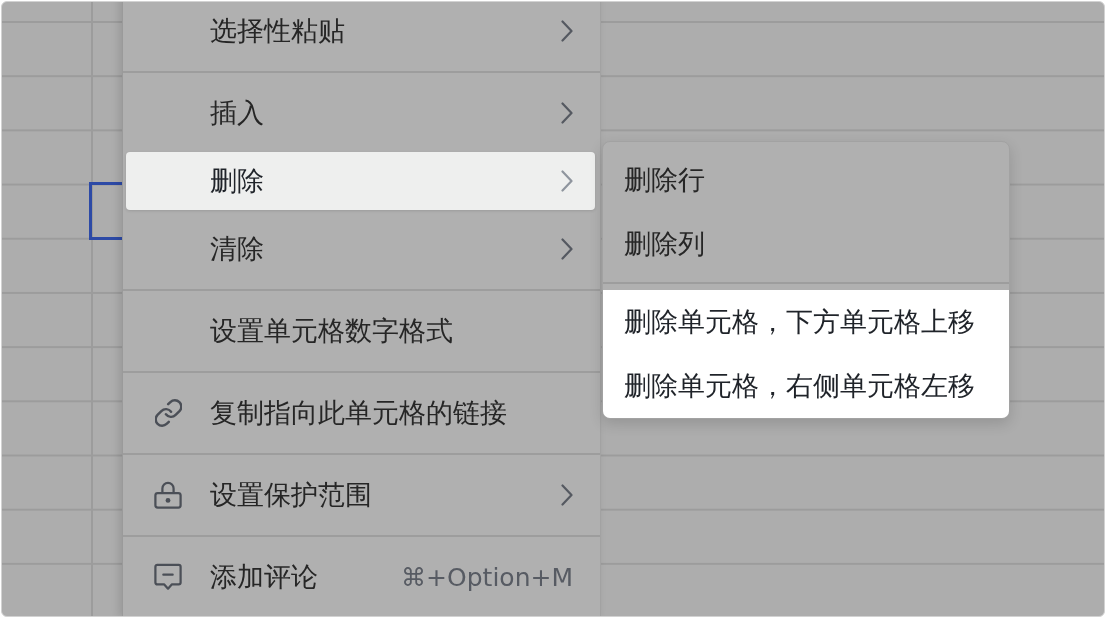  Describe the element at coordinates (806, 322) in the screenshot. I see `submenu-item: 删除单元格，下方单元格上移` at that location.